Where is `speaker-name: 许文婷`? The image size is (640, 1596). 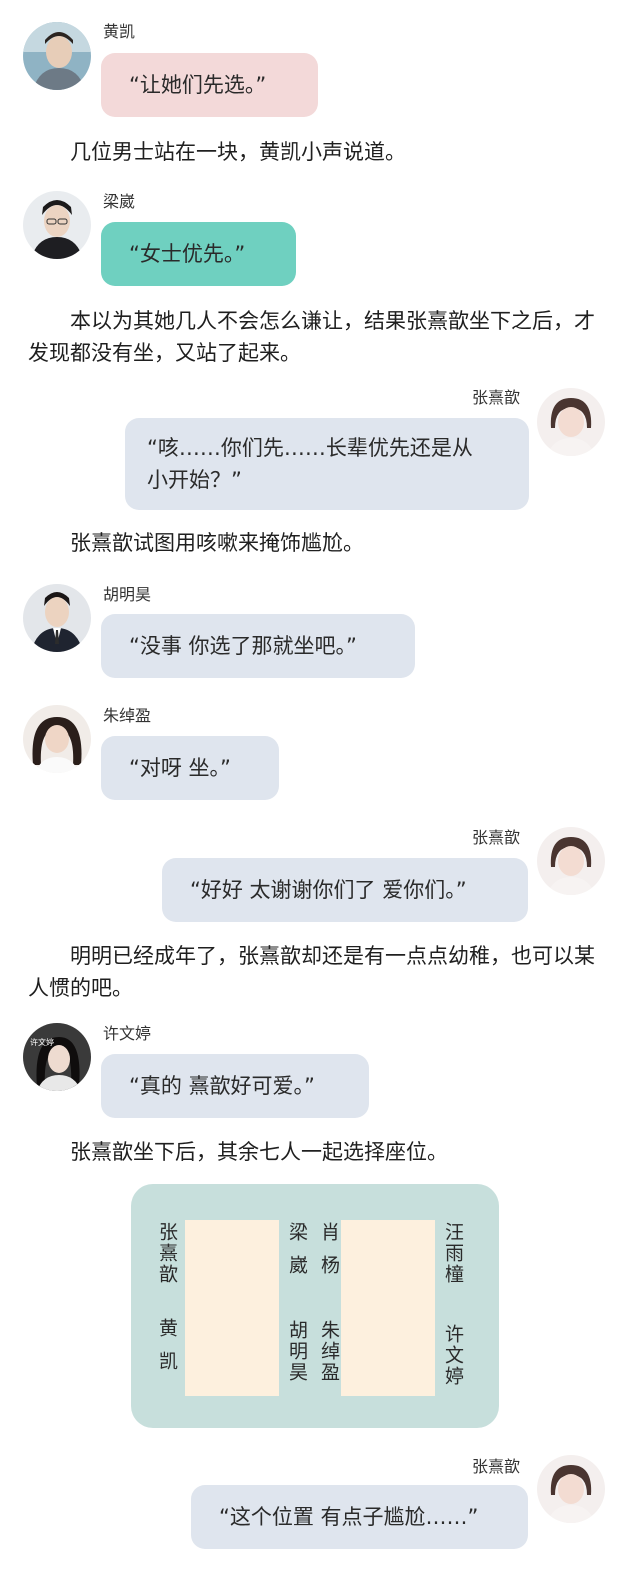 speaker-name: 许文婷 is located at coordinates (127, 1033).